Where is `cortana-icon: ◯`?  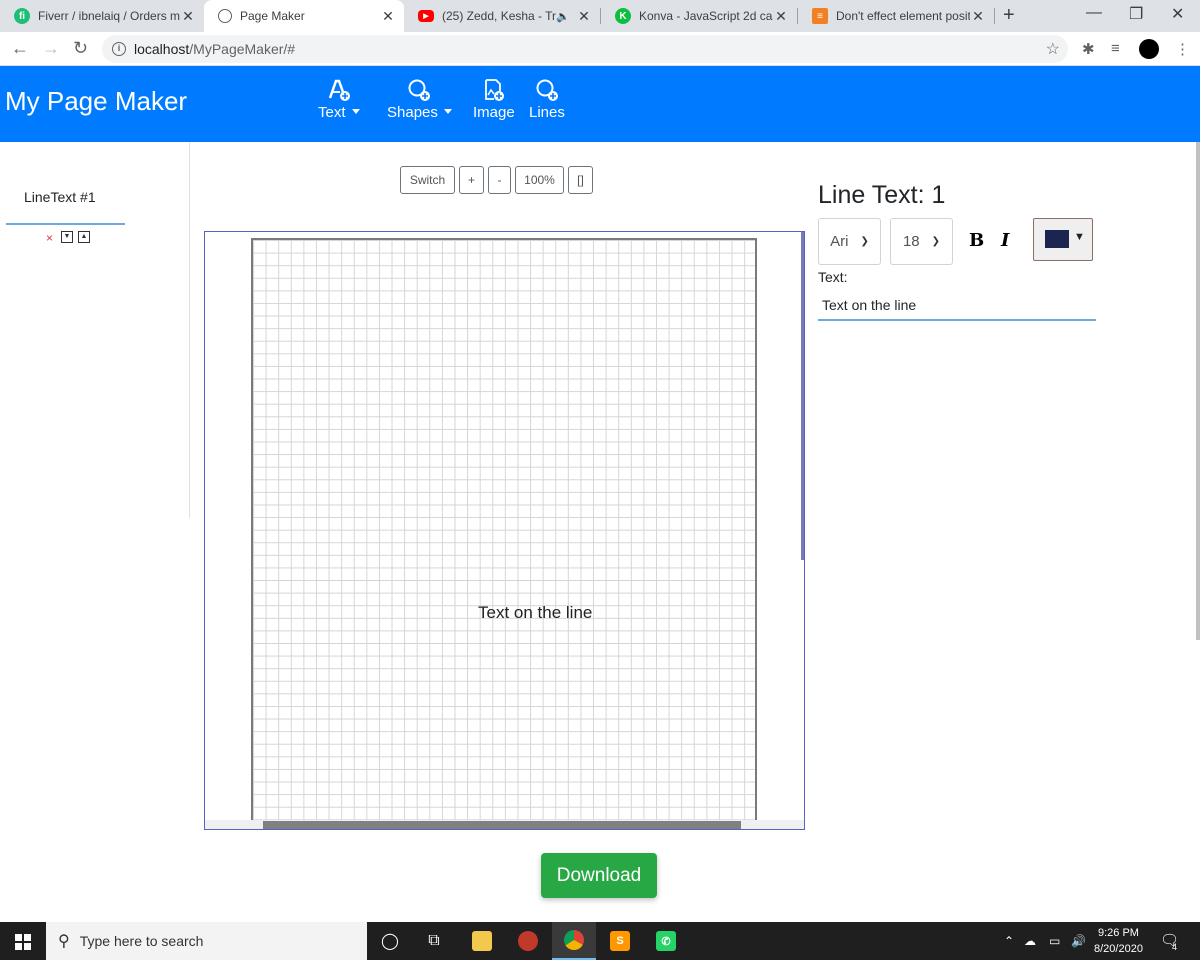
cortana-icon: ◯ is located at coordinates (390, 941).